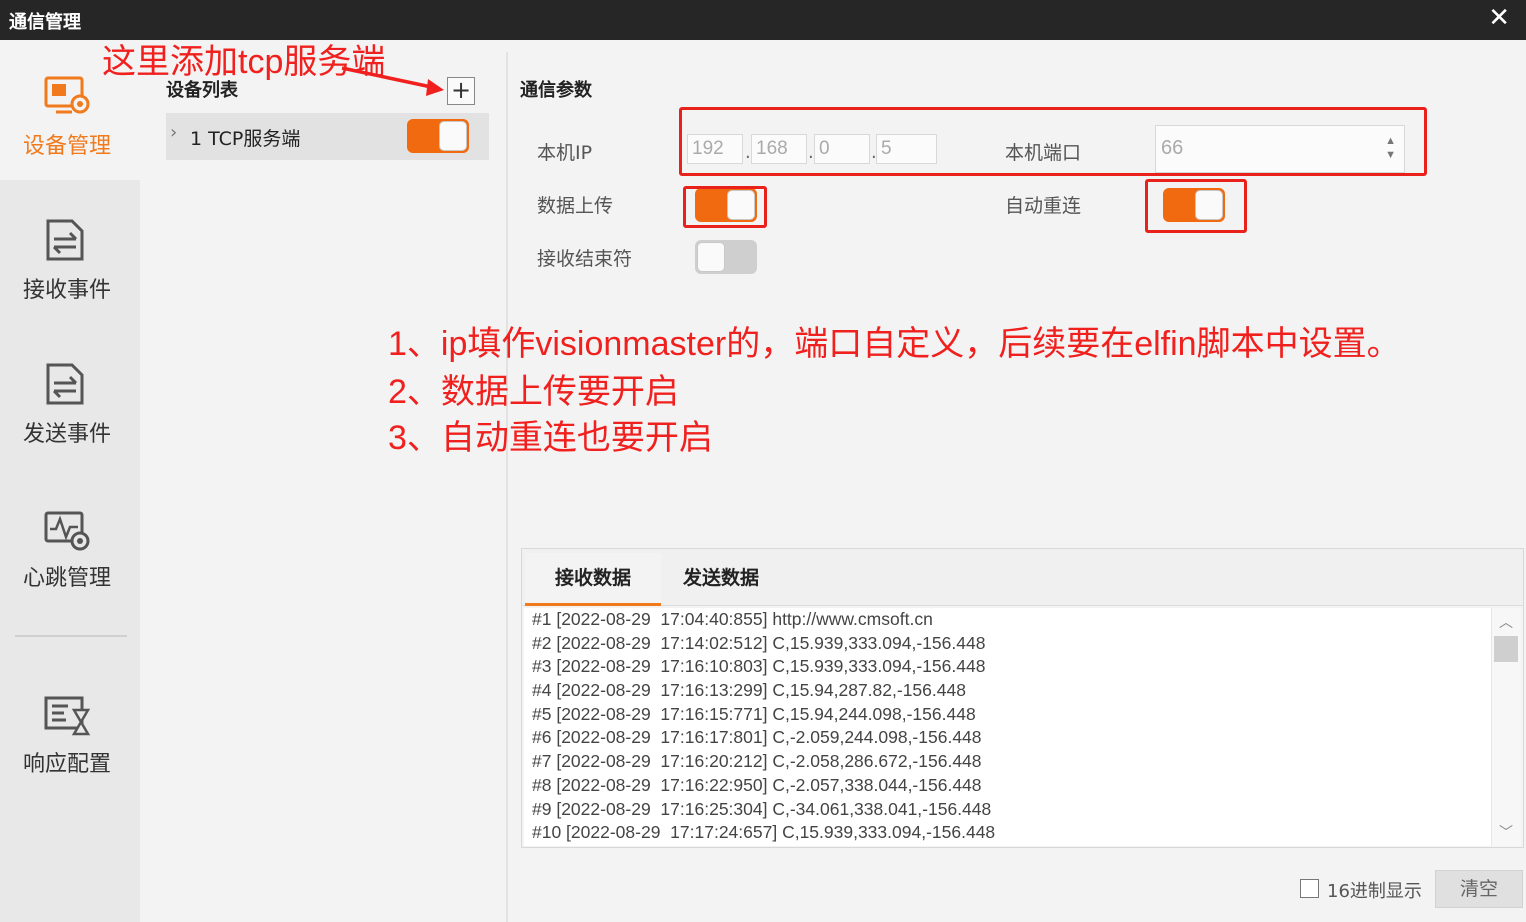 The height and width of the screenshot is (922, 1526). I want to click on close-icon: ✕, so click(1499, 18).